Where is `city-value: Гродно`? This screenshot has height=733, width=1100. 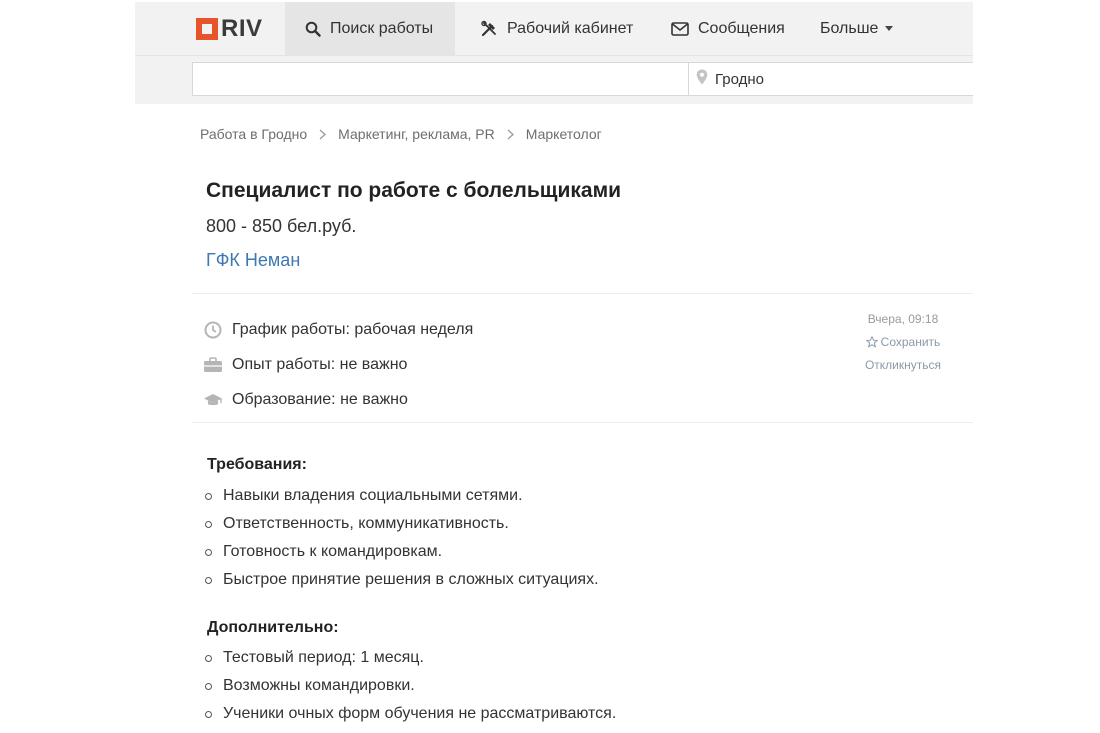 city-value: Гродно is located at coordinates (740, 79).